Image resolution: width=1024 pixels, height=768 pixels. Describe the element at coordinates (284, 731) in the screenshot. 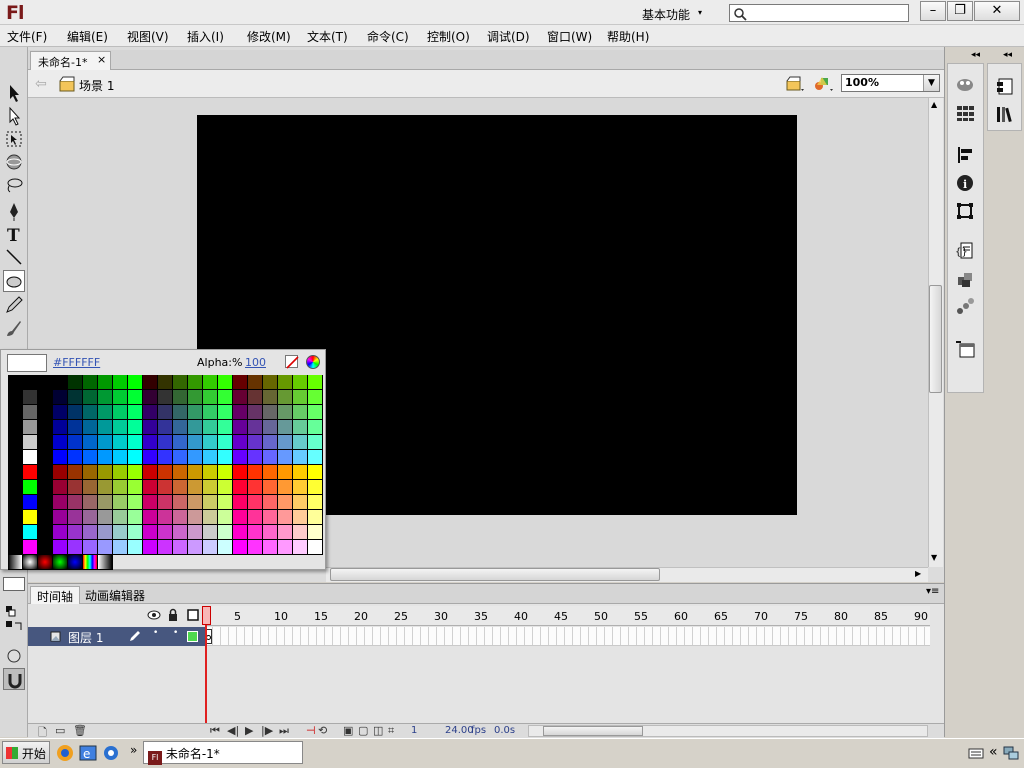

I see `last-frame-icon: ⏭` at that location.